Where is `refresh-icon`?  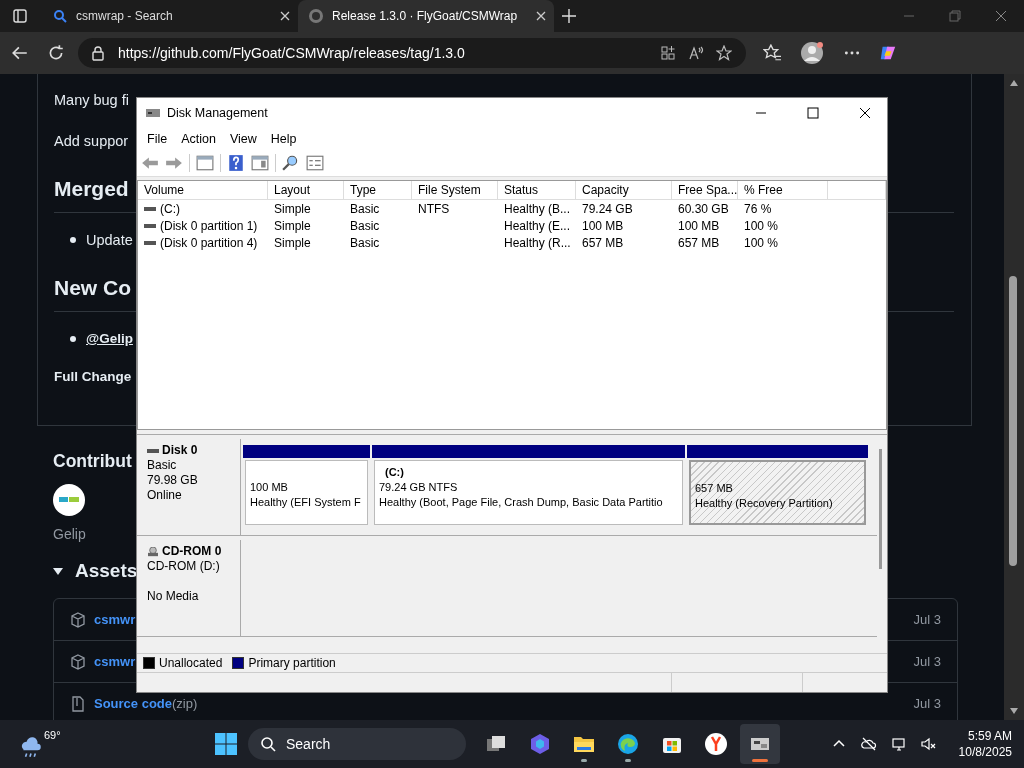 refresh-icon is located at coordinates (56, 53).